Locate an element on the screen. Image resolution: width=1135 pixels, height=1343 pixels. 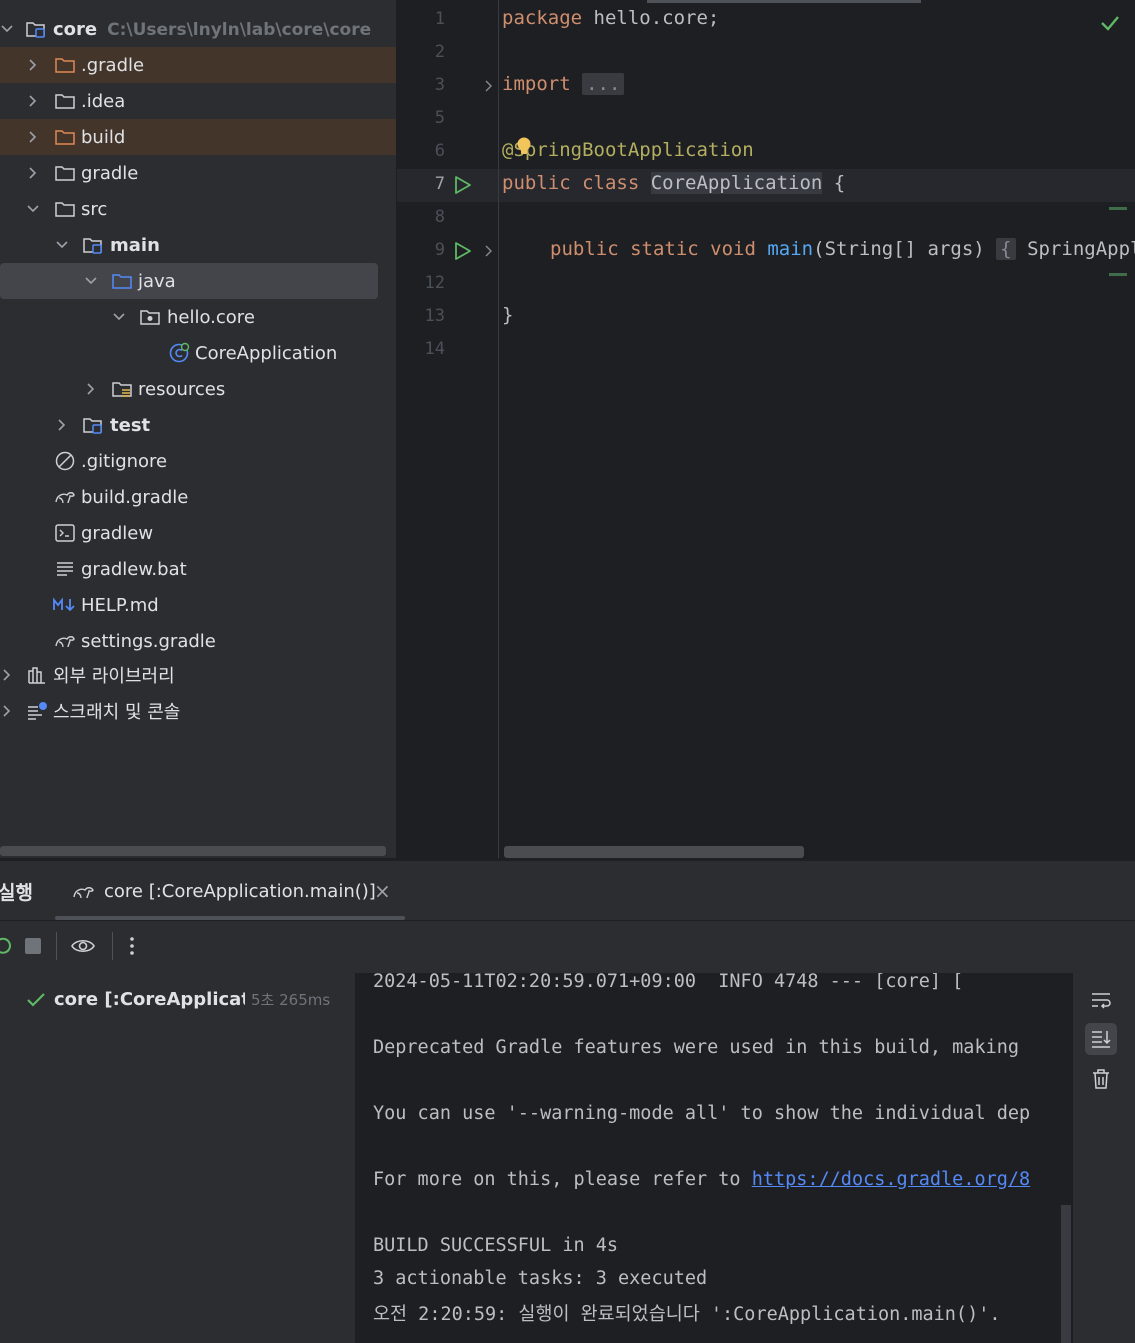
gradle-docs-link: https://docs.gradle.org/8 is located at coordinates (891, 1179).